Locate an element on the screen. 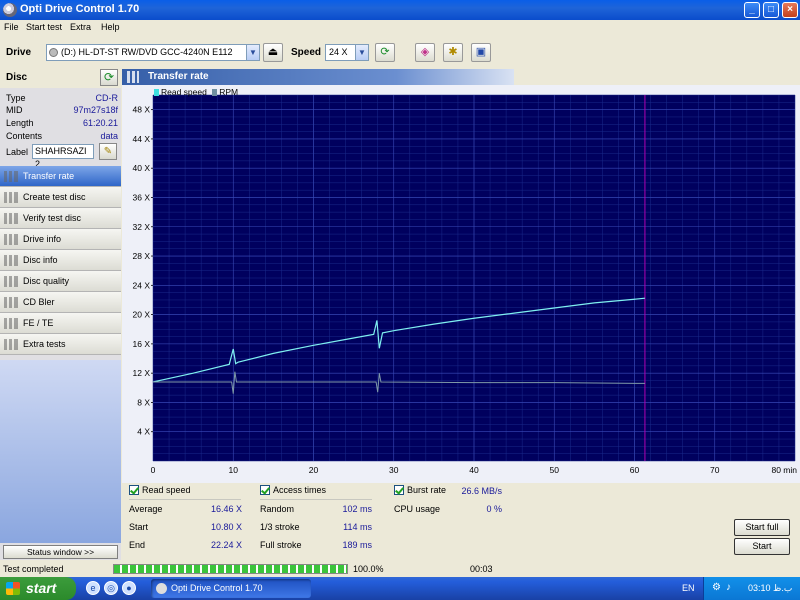 The height and width of the screenshot is (600, 800). close-button: × is located at coordinates (790, 10).